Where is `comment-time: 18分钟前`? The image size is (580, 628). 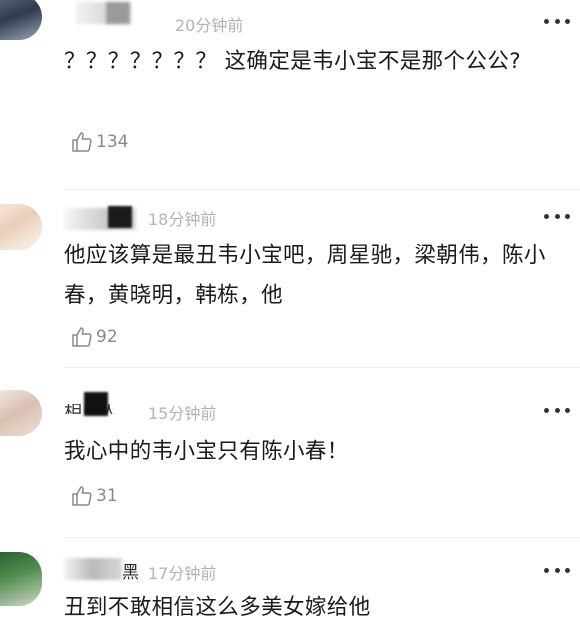 comment-time: 18分钟前 is located at coordinates (182, 219).